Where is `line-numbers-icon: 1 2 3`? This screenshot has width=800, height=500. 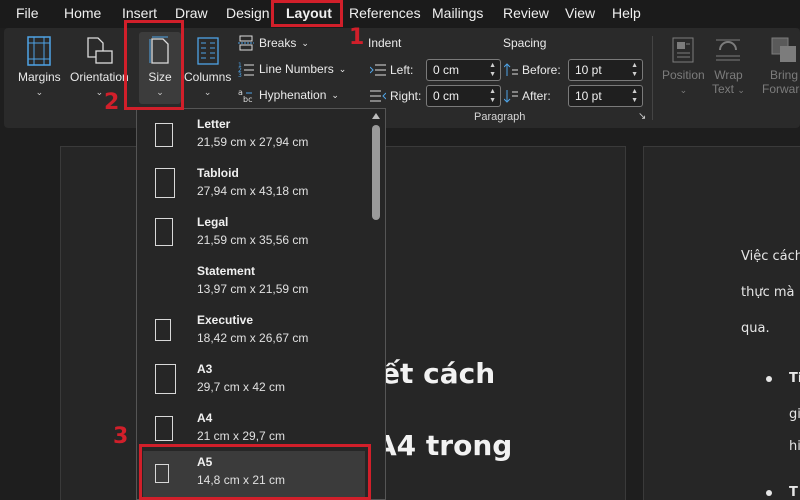
line-numbers-icon: 1 2 3 is located at coordinates (246, 69).